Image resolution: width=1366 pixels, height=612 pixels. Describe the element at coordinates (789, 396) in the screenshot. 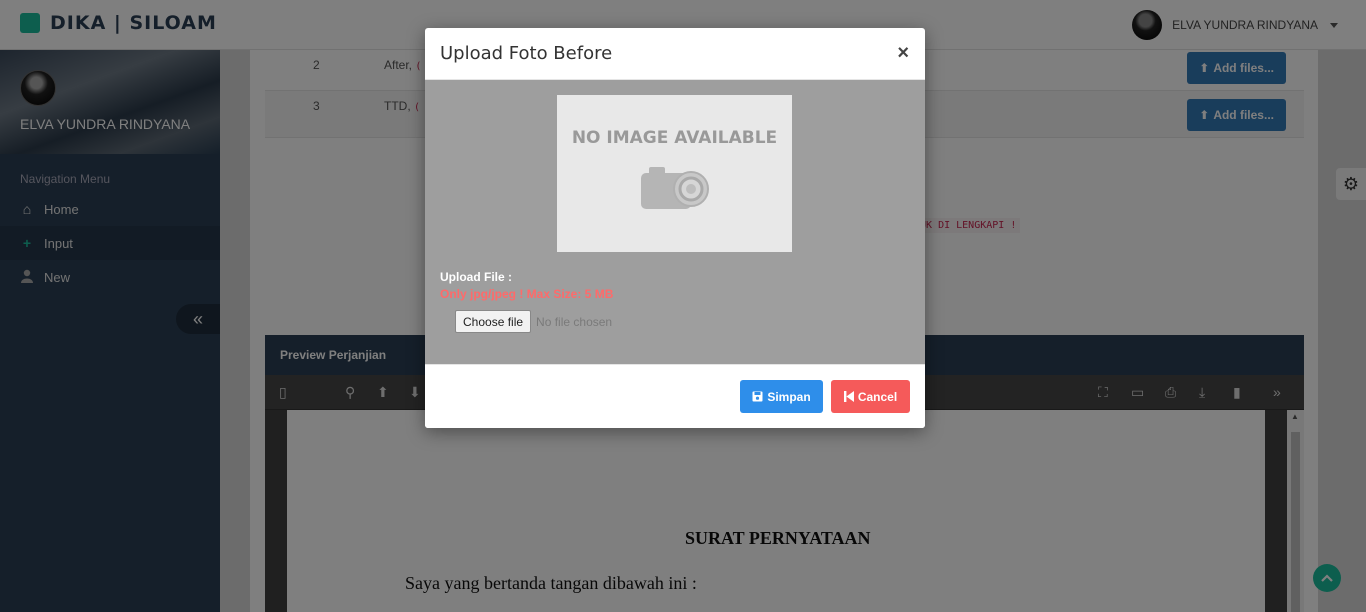

I see `save-button-label: Simpan` at that location.